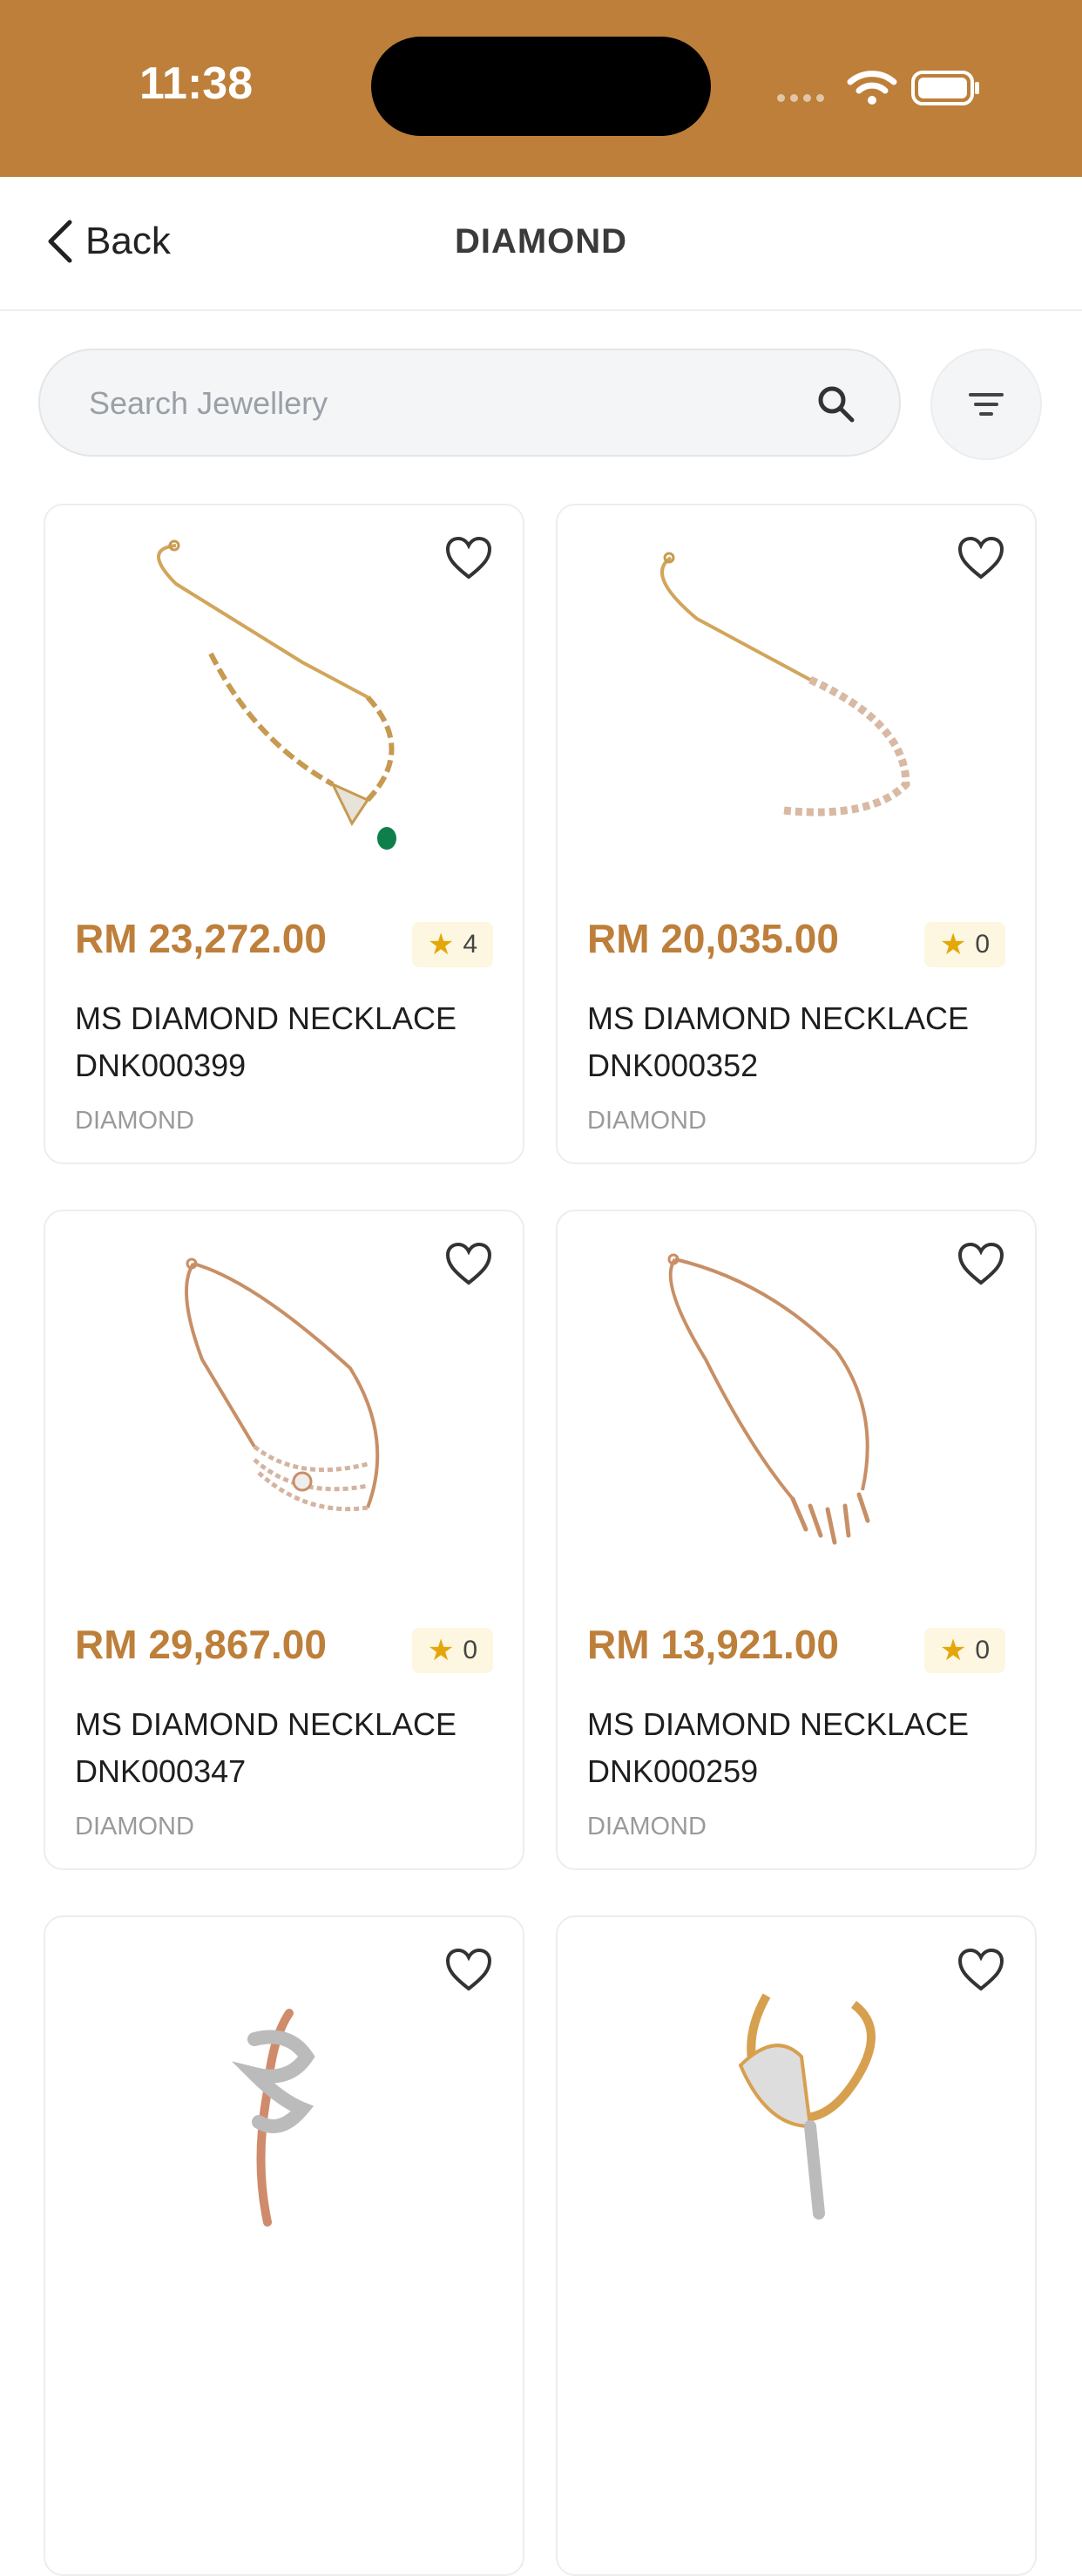 This screenshot has width=1082, height=2576. I want to click on battery-icon, so click(945, 88).